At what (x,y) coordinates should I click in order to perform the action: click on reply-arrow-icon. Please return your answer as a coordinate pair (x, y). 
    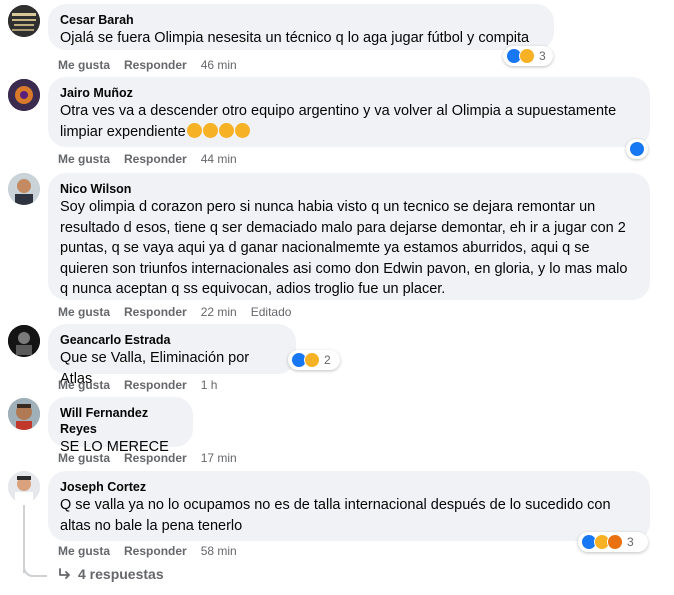
    Looking at the image, I should click on (64, 573).